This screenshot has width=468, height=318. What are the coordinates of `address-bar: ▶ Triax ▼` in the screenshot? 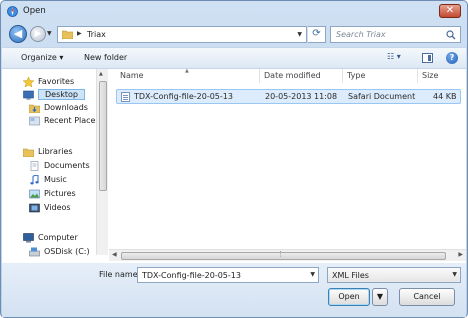 It's located at (182, 34).